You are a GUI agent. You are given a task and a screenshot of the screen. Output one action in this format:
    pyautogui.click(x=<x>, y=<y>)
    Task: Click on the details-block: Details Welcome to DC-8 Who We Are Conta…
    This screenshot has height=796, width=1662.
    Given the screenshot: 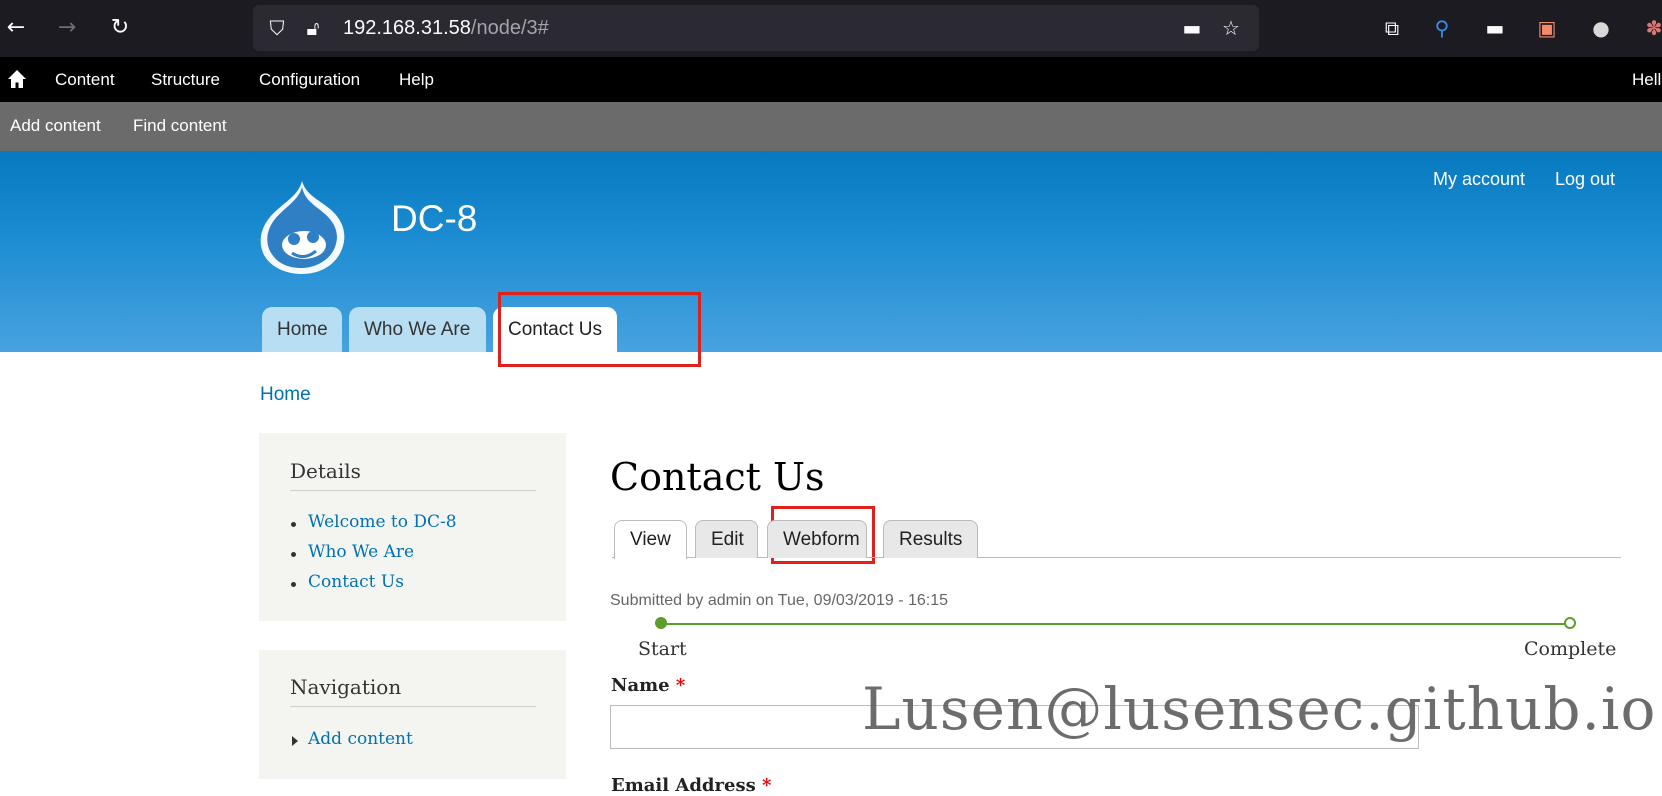 What is the action you would take?
    pyautogui.click(x=412, y=527)
    